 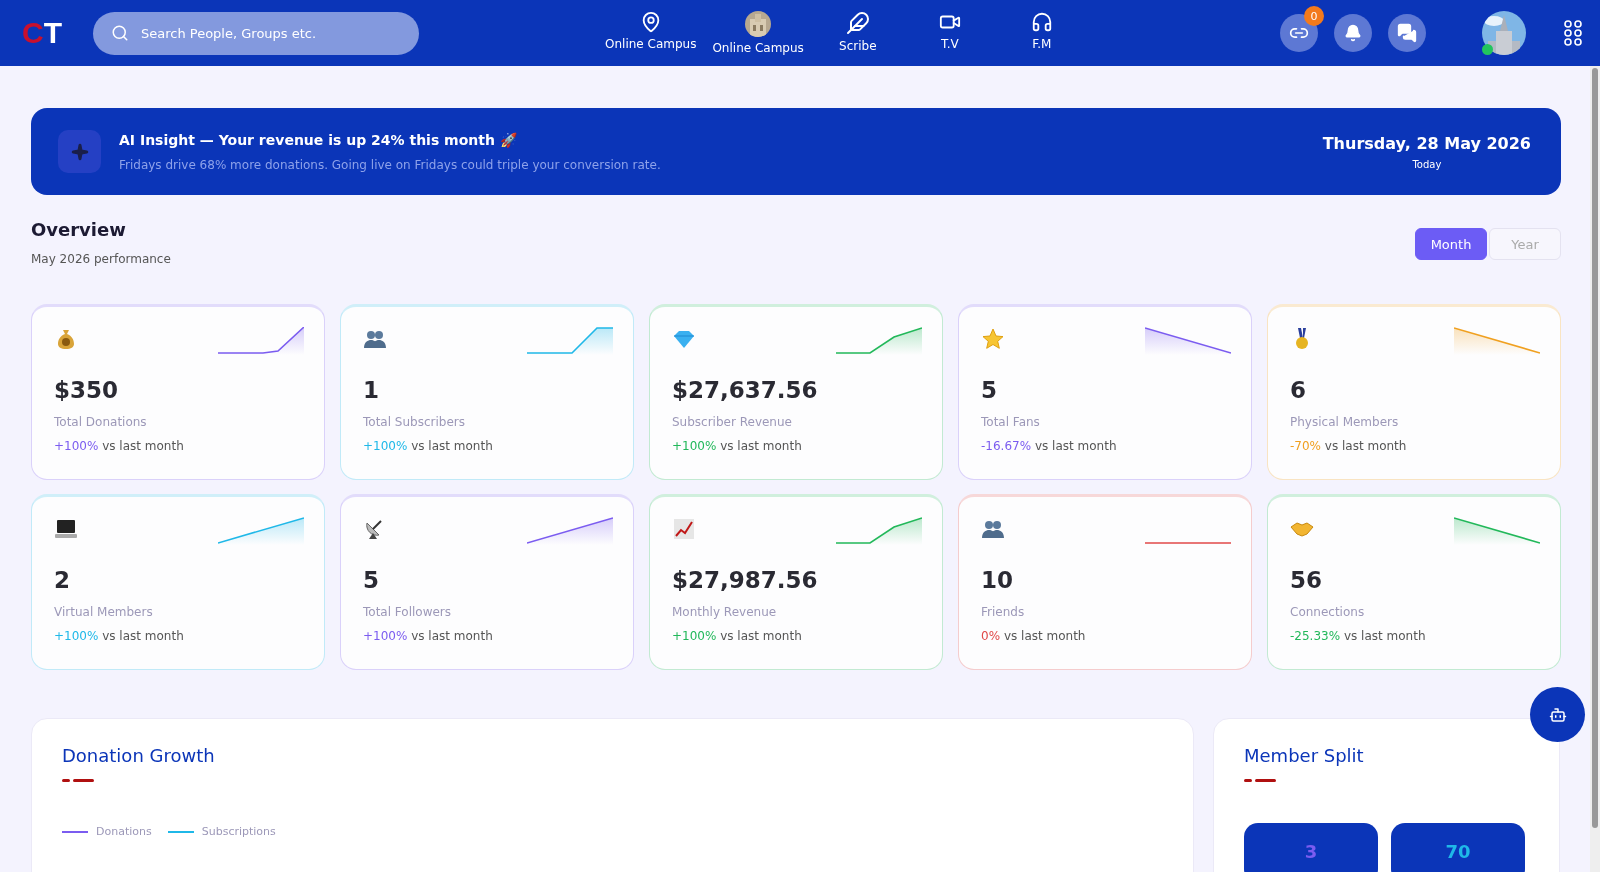 I want to click on logo: CT, so click(x=57, y=33).